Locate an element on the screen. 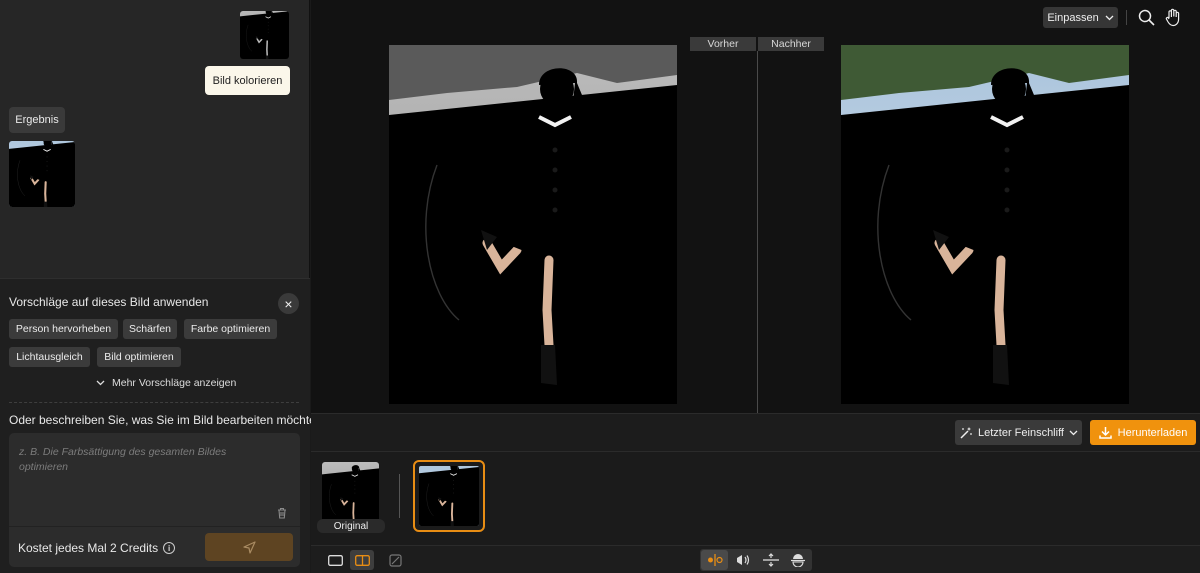 The width and height of the screenshot is (1200, 573). suggestion-chip-lichtausgleich: Lichtausgleich is located at coordinates (49, 357).